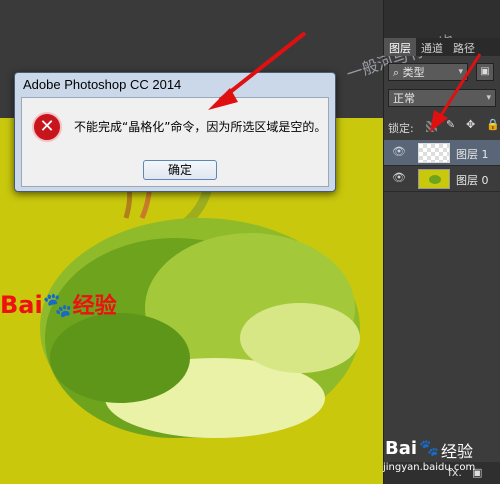  Describe the element at coordinates (472, 180) in the screenshot. I see `layer-0-name: 图层 0` at that location.